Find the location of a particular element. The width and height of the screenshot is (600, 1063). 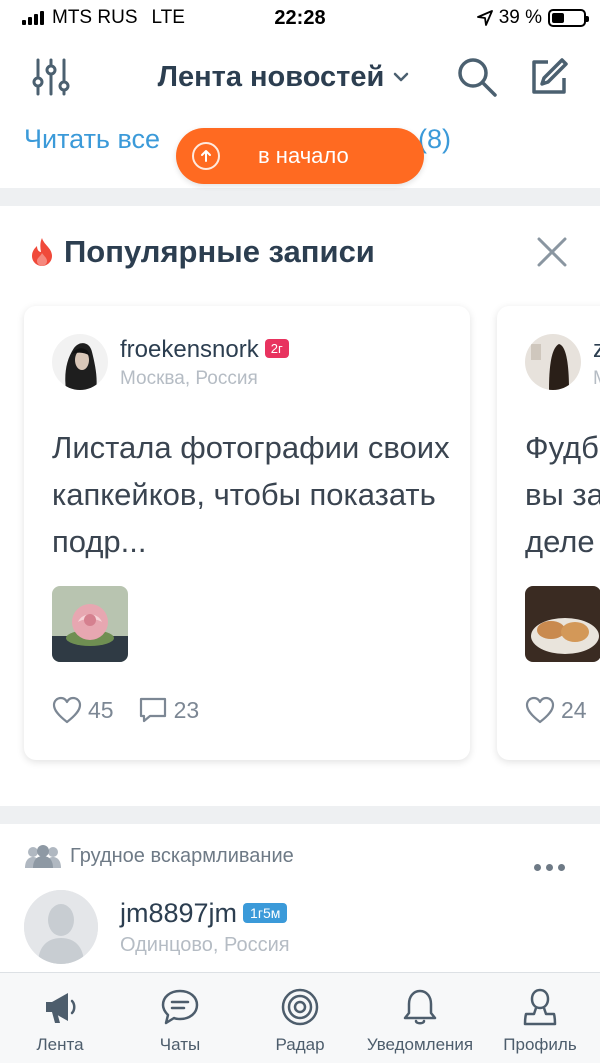

status-bar: MTS RUS LTE 22:28 39 % is located at coordinates (300, 18).